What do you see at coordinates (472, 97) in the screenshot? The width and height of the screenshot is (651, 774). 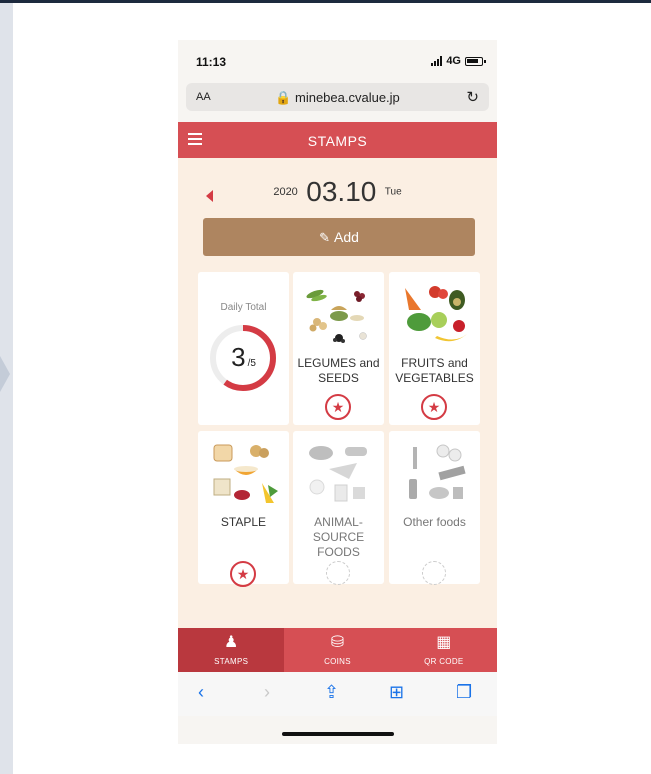 I see `reload-icon: ↻` at bounding box center [472, 97].